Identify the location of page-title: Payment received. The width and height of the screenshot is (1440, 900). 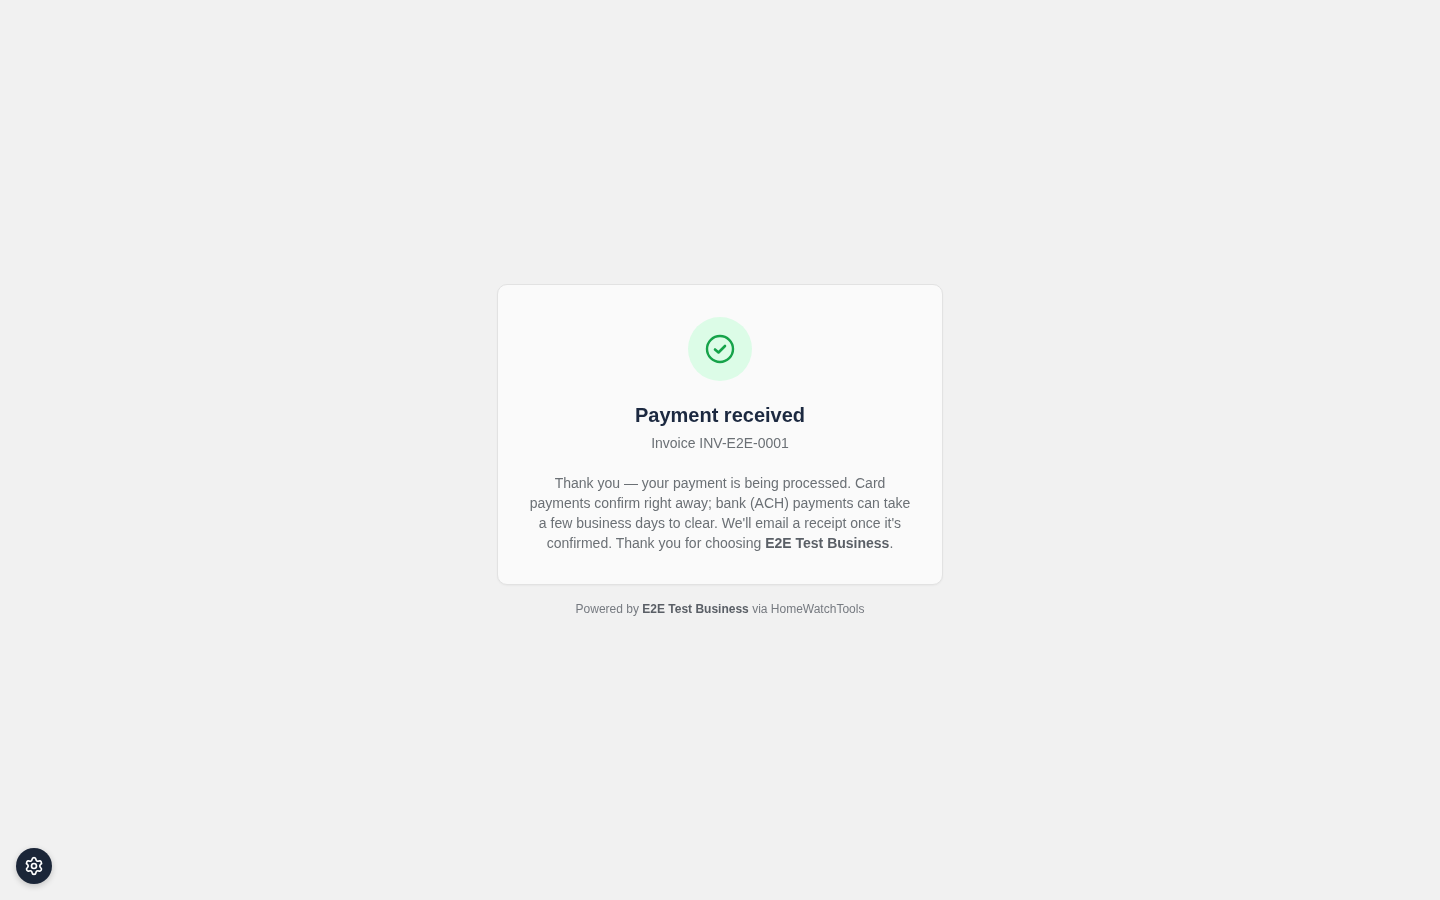
(720, 415).